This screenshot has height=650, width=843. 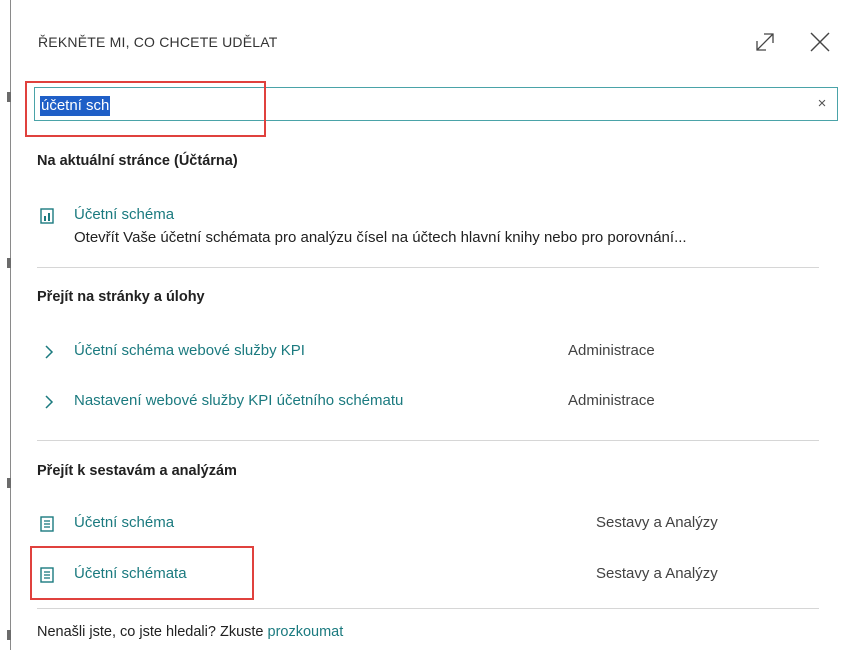 What do you see at coordinates (820, 42) in the screenshot?
I see `close-x-icon` at bounding box center [820, 42].